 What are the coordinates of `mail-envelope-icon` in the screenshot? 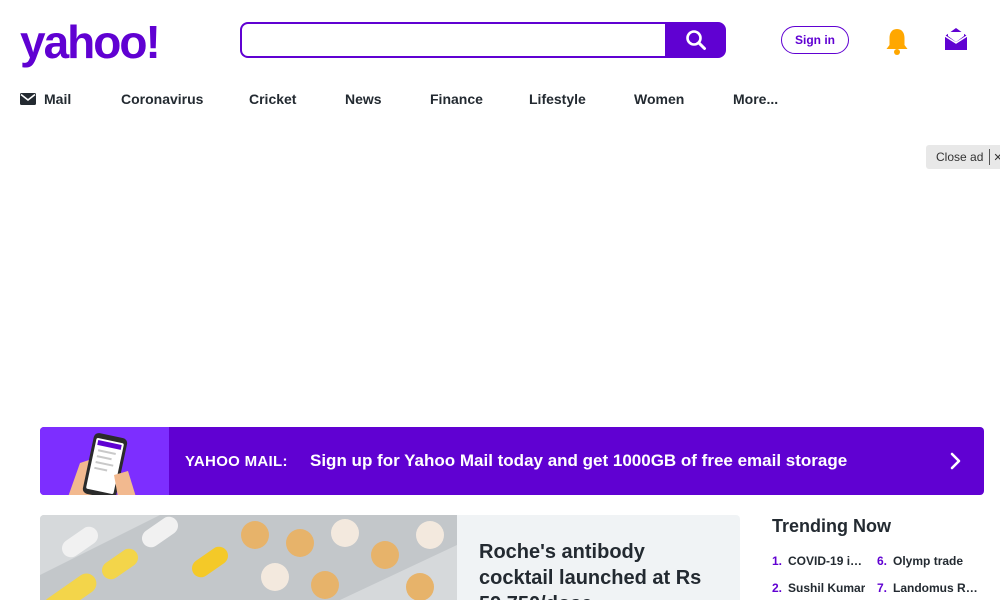 It's located at (956, 39).